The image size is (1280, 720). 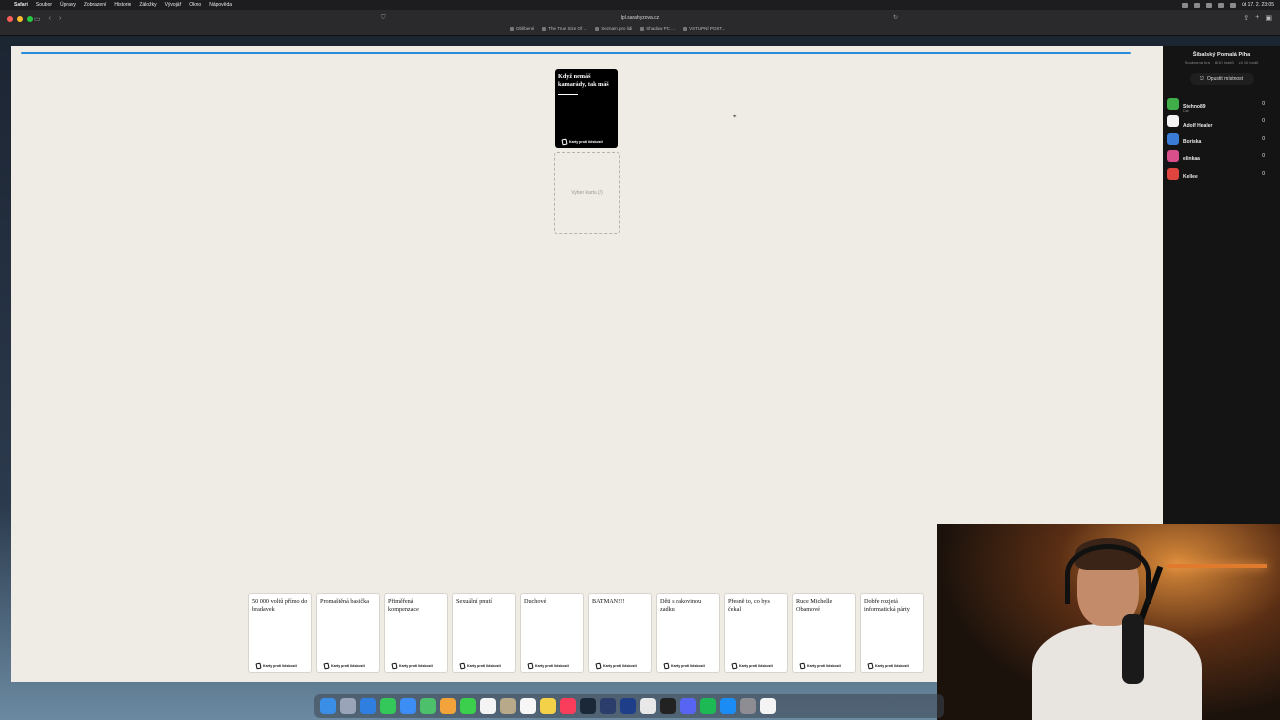 What do you see at coordinates (544, 28) in the screenshot?
I see `bookmark-icon` at bounding box center [544, 28].